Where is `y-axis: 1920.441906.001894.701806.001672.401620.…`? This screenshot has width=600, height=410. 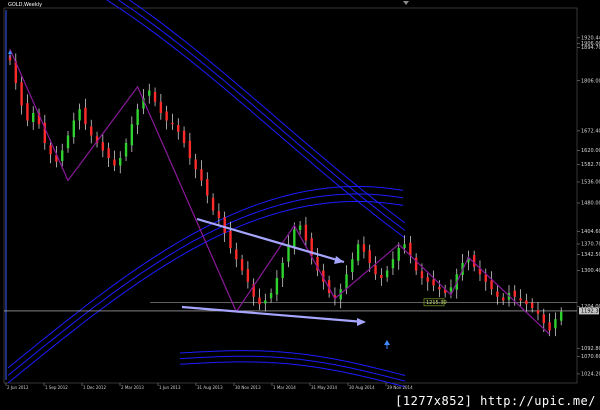
y-axis: 1920.441906.001894.701806.001672.401620.… is located at coordinates (588, 206).